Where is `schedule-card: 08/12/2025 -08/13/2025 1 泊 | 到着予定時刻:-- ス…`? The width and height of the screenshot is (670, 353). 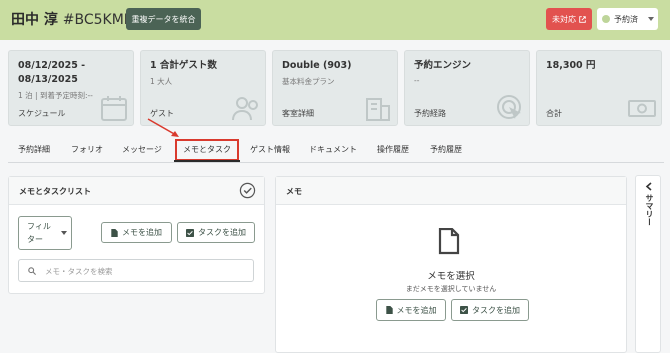
schedule-card: 08/12/2025 -08/13/2025 1 泊 | 到着予定時刻:-- ス… is located at coordinates (71, 88).